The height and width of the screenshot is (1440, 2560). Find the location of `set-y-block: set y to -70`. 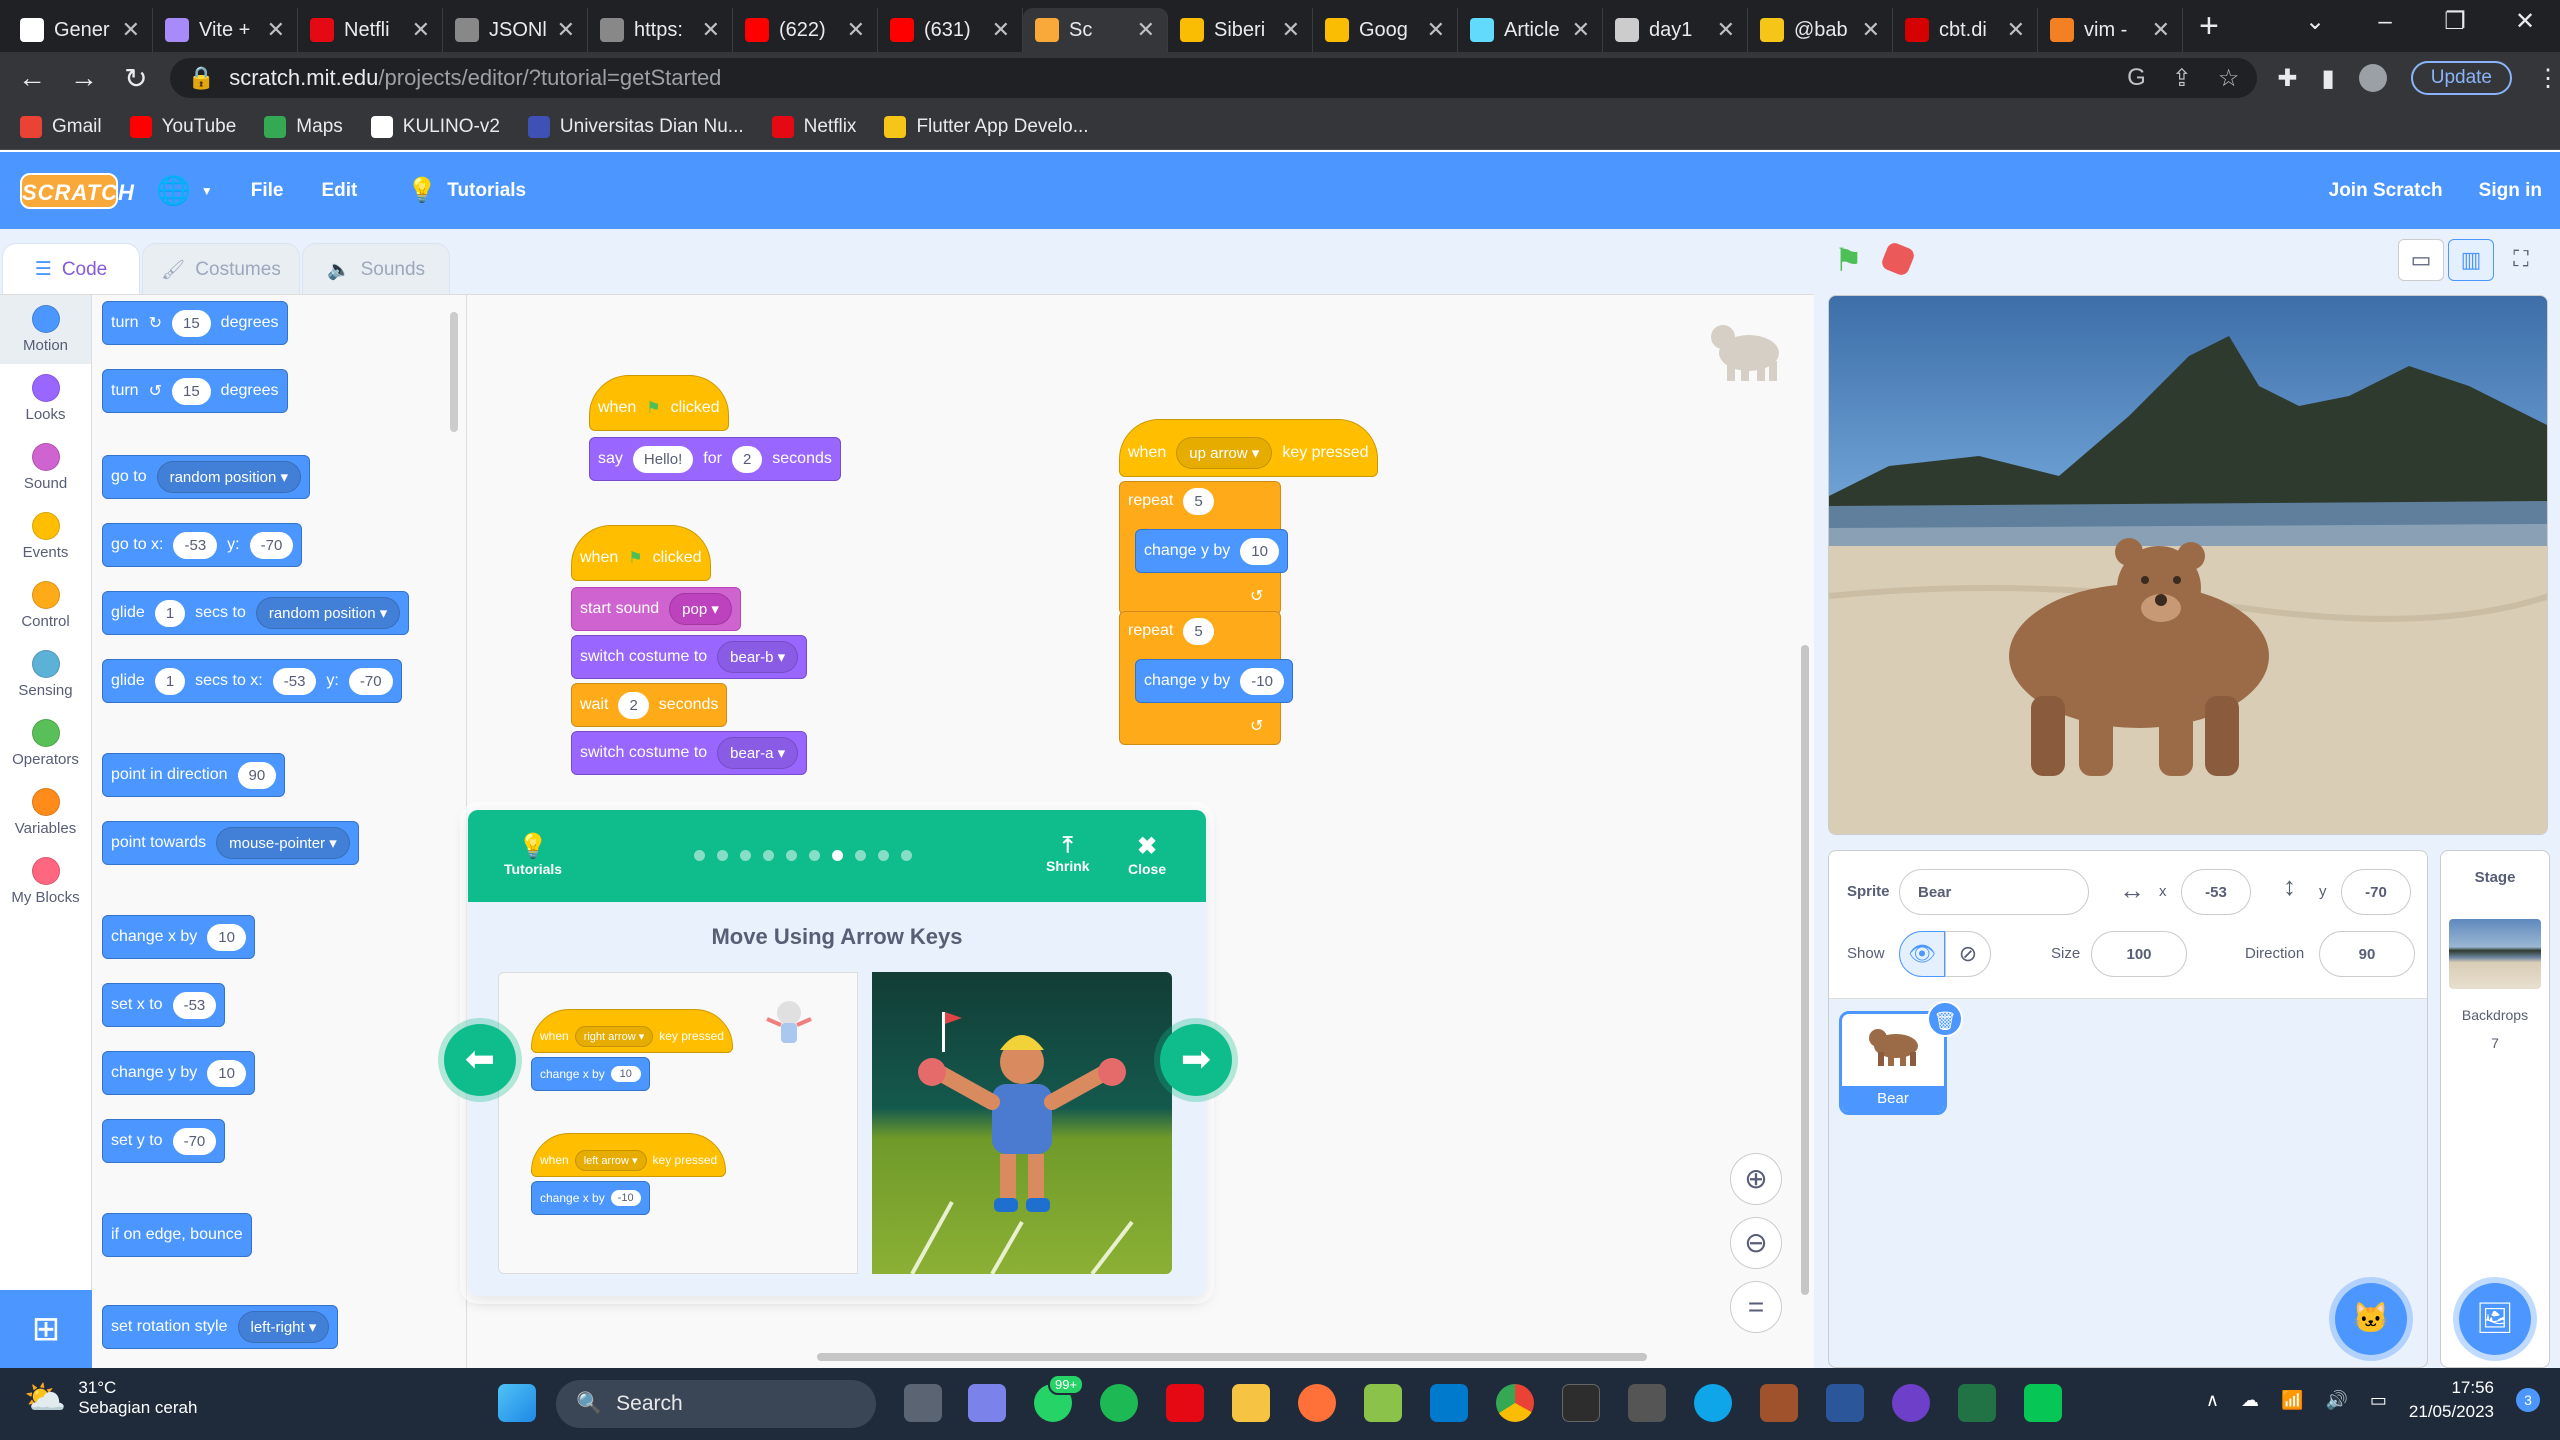

set-y-block: set y to -70 is located at coordinates (164, 1141).